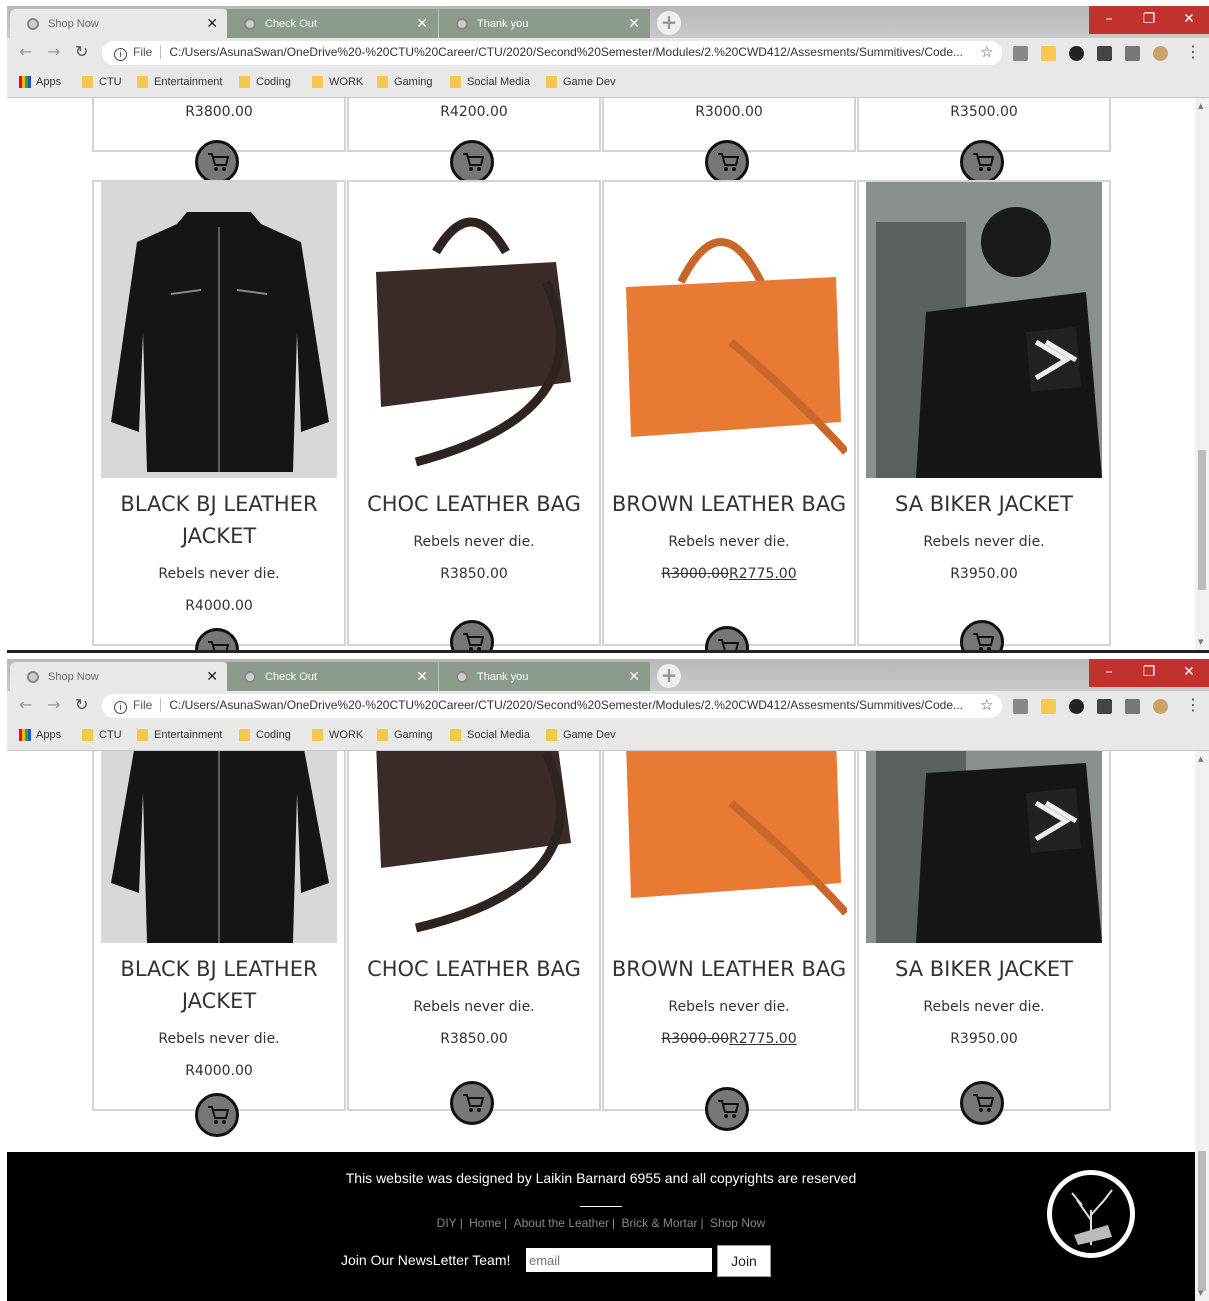 This screenshot has height=1301, width=1209. I want to click on footer-link-shop-now: Shop Now, so click(737, 1223).